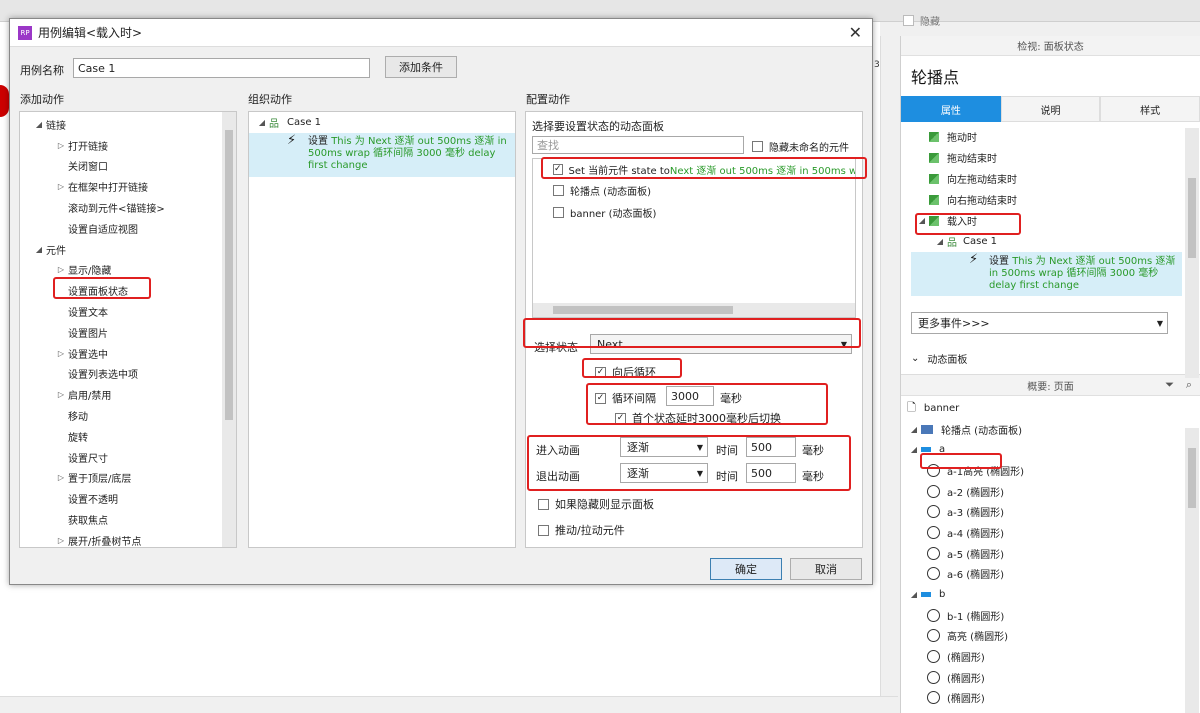 The image size is (1200, 713). What do you see at coordinates (128, 374) in the screenshot?
I see `action-list-item: 设置列表选中项` at bounding box center [128, 374].